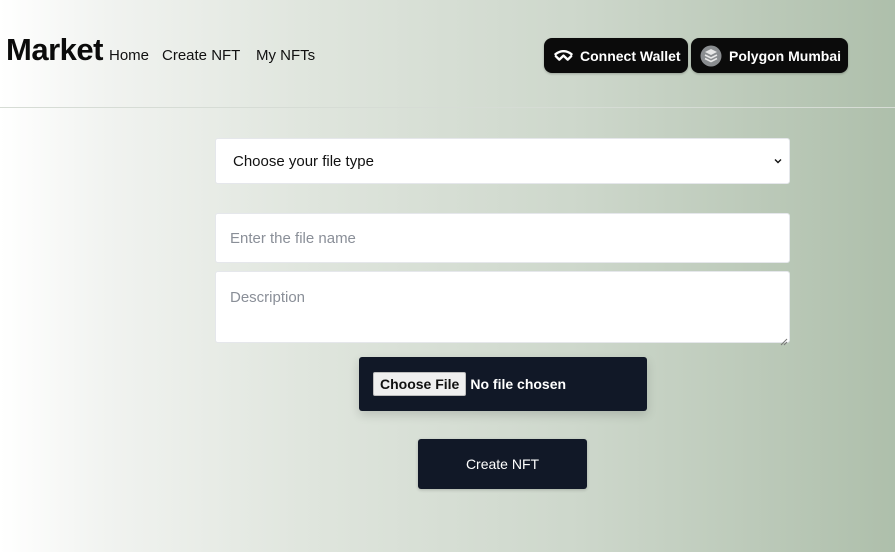 The image size is (895, 552). Describe the element at coordinates (54, 50) in the screenshot. I see `brand-logo: Market` at that location.